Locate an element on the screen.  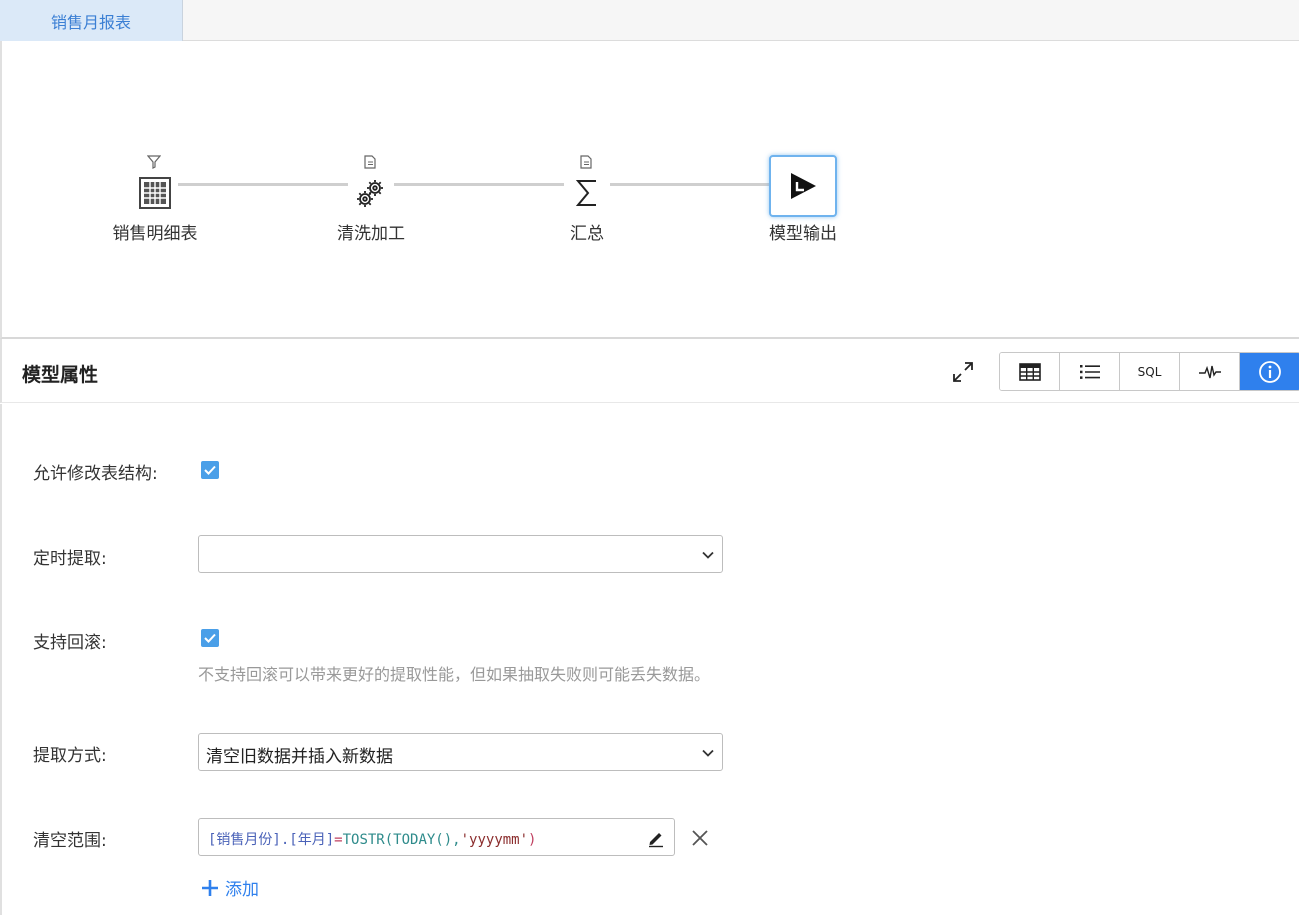
info-view-button is located at coordinates (1269, 371).